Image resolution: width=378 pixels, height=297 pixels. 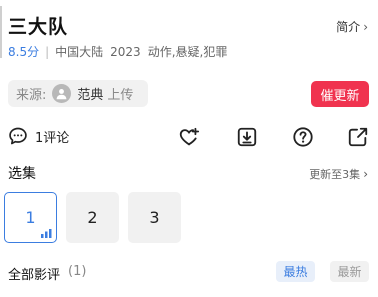 I want to click on sort-hot-button: 最热, so click(x=295, y=271).